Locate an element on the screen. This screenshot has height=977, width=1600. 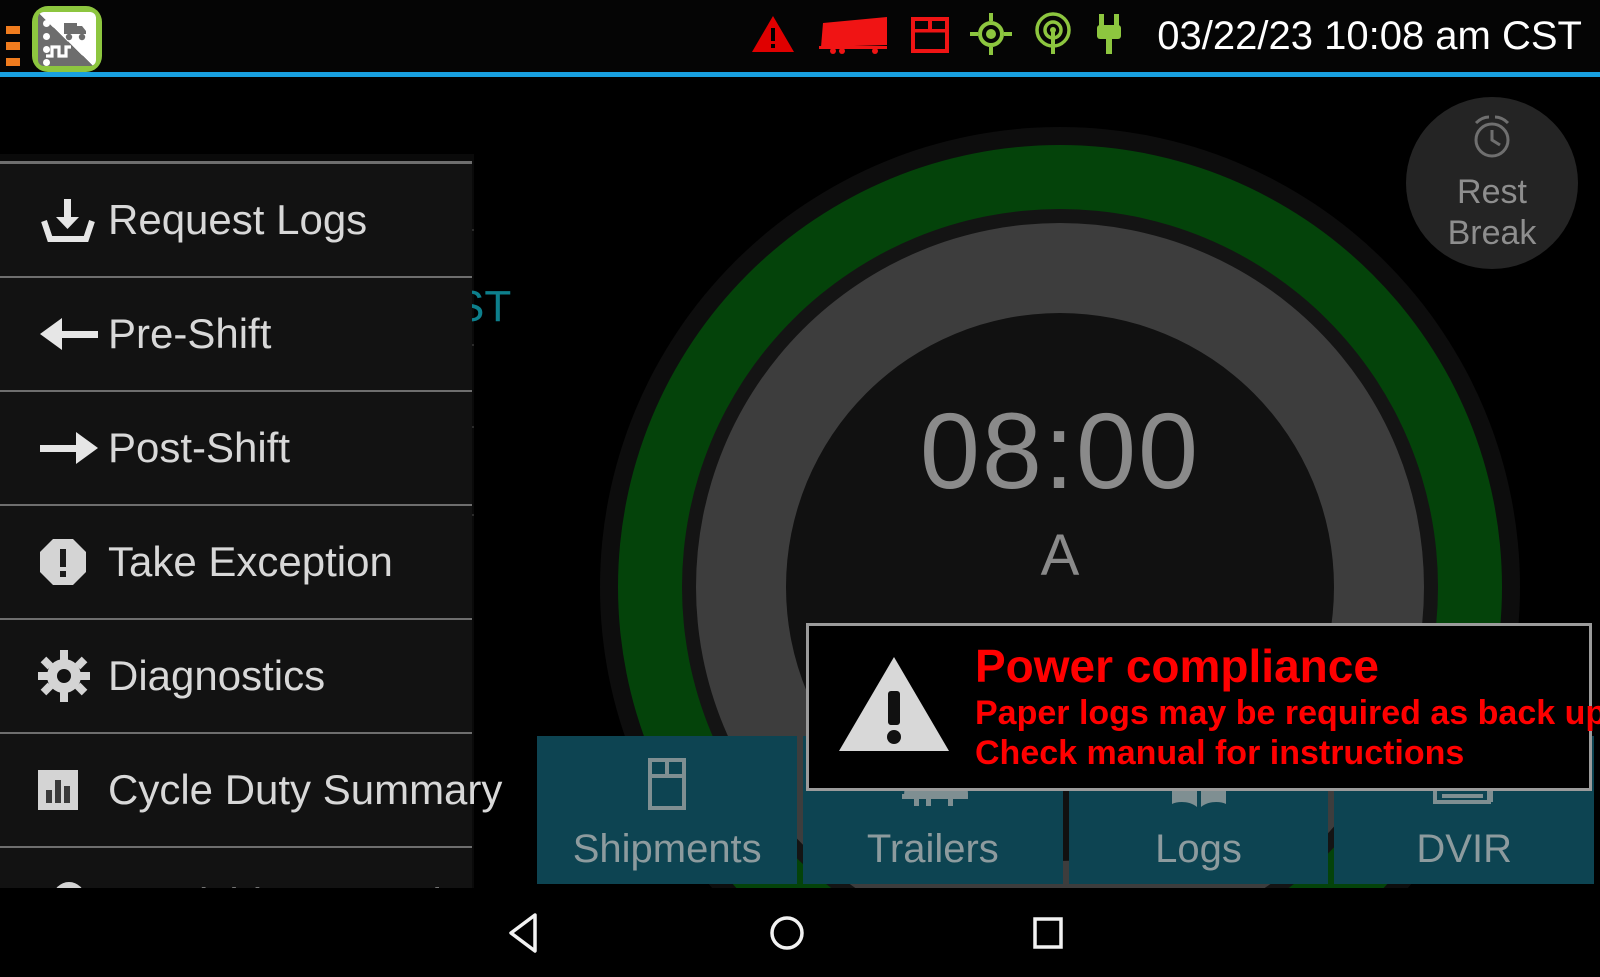
gear-icon is located at coordinates (70, 676).